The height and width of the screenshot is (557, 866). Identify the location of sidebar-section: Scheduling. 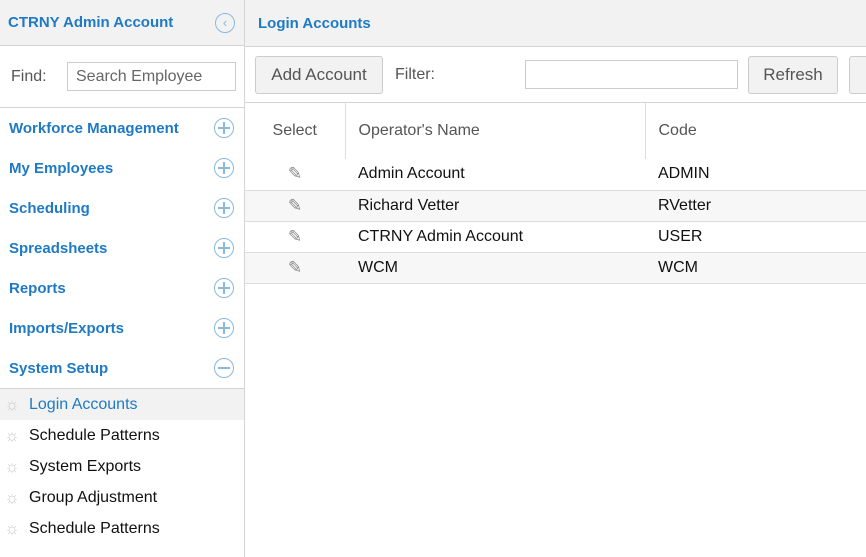
(122, 208).